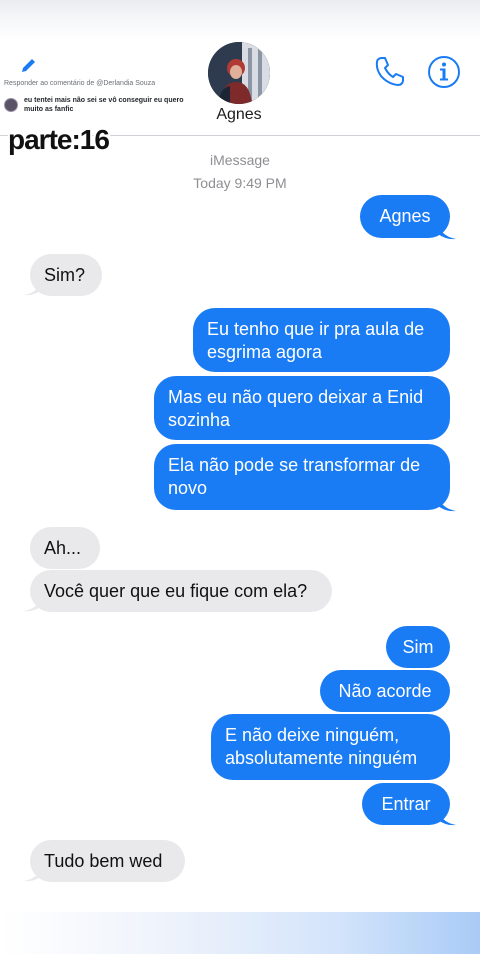 The image size is (480, 954). I want to click on pencil-icon, so click(28, 66).